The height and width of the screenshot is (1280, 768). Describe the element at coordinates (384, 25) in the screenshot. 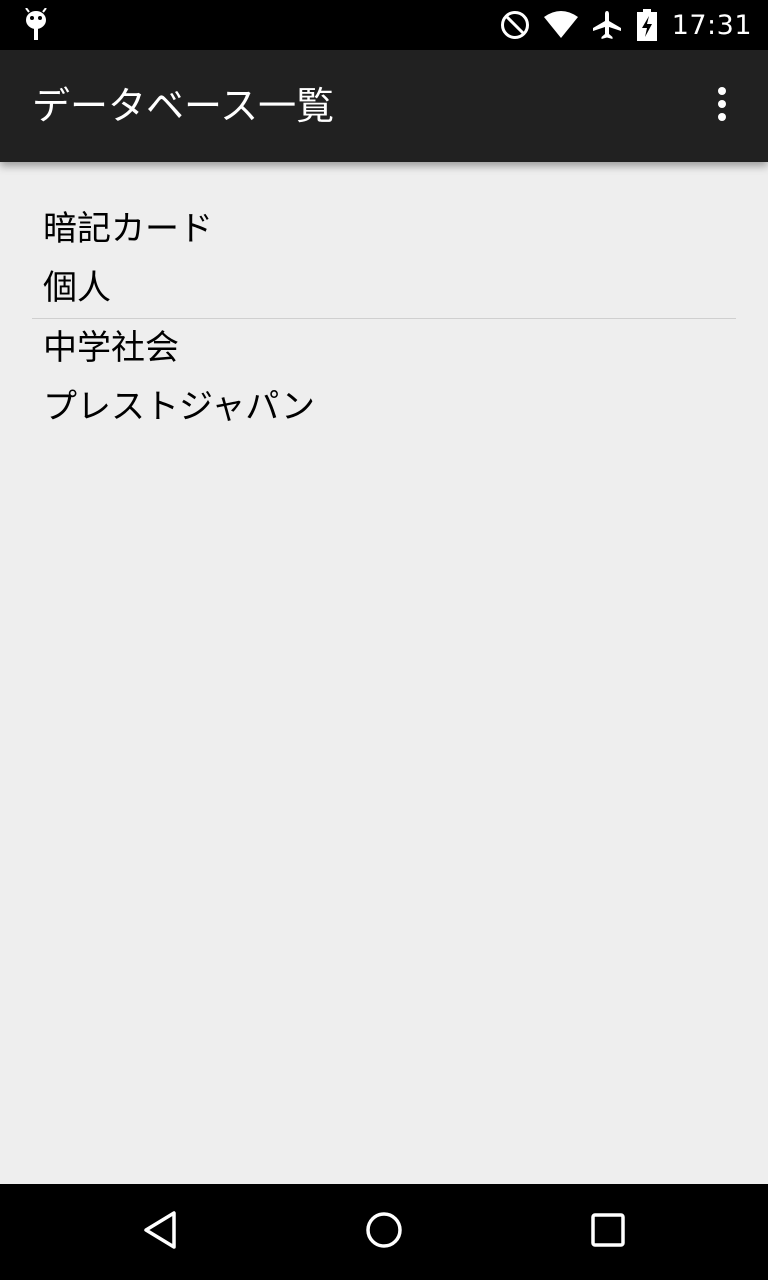

I see `status-bar: 17:31` at that location.